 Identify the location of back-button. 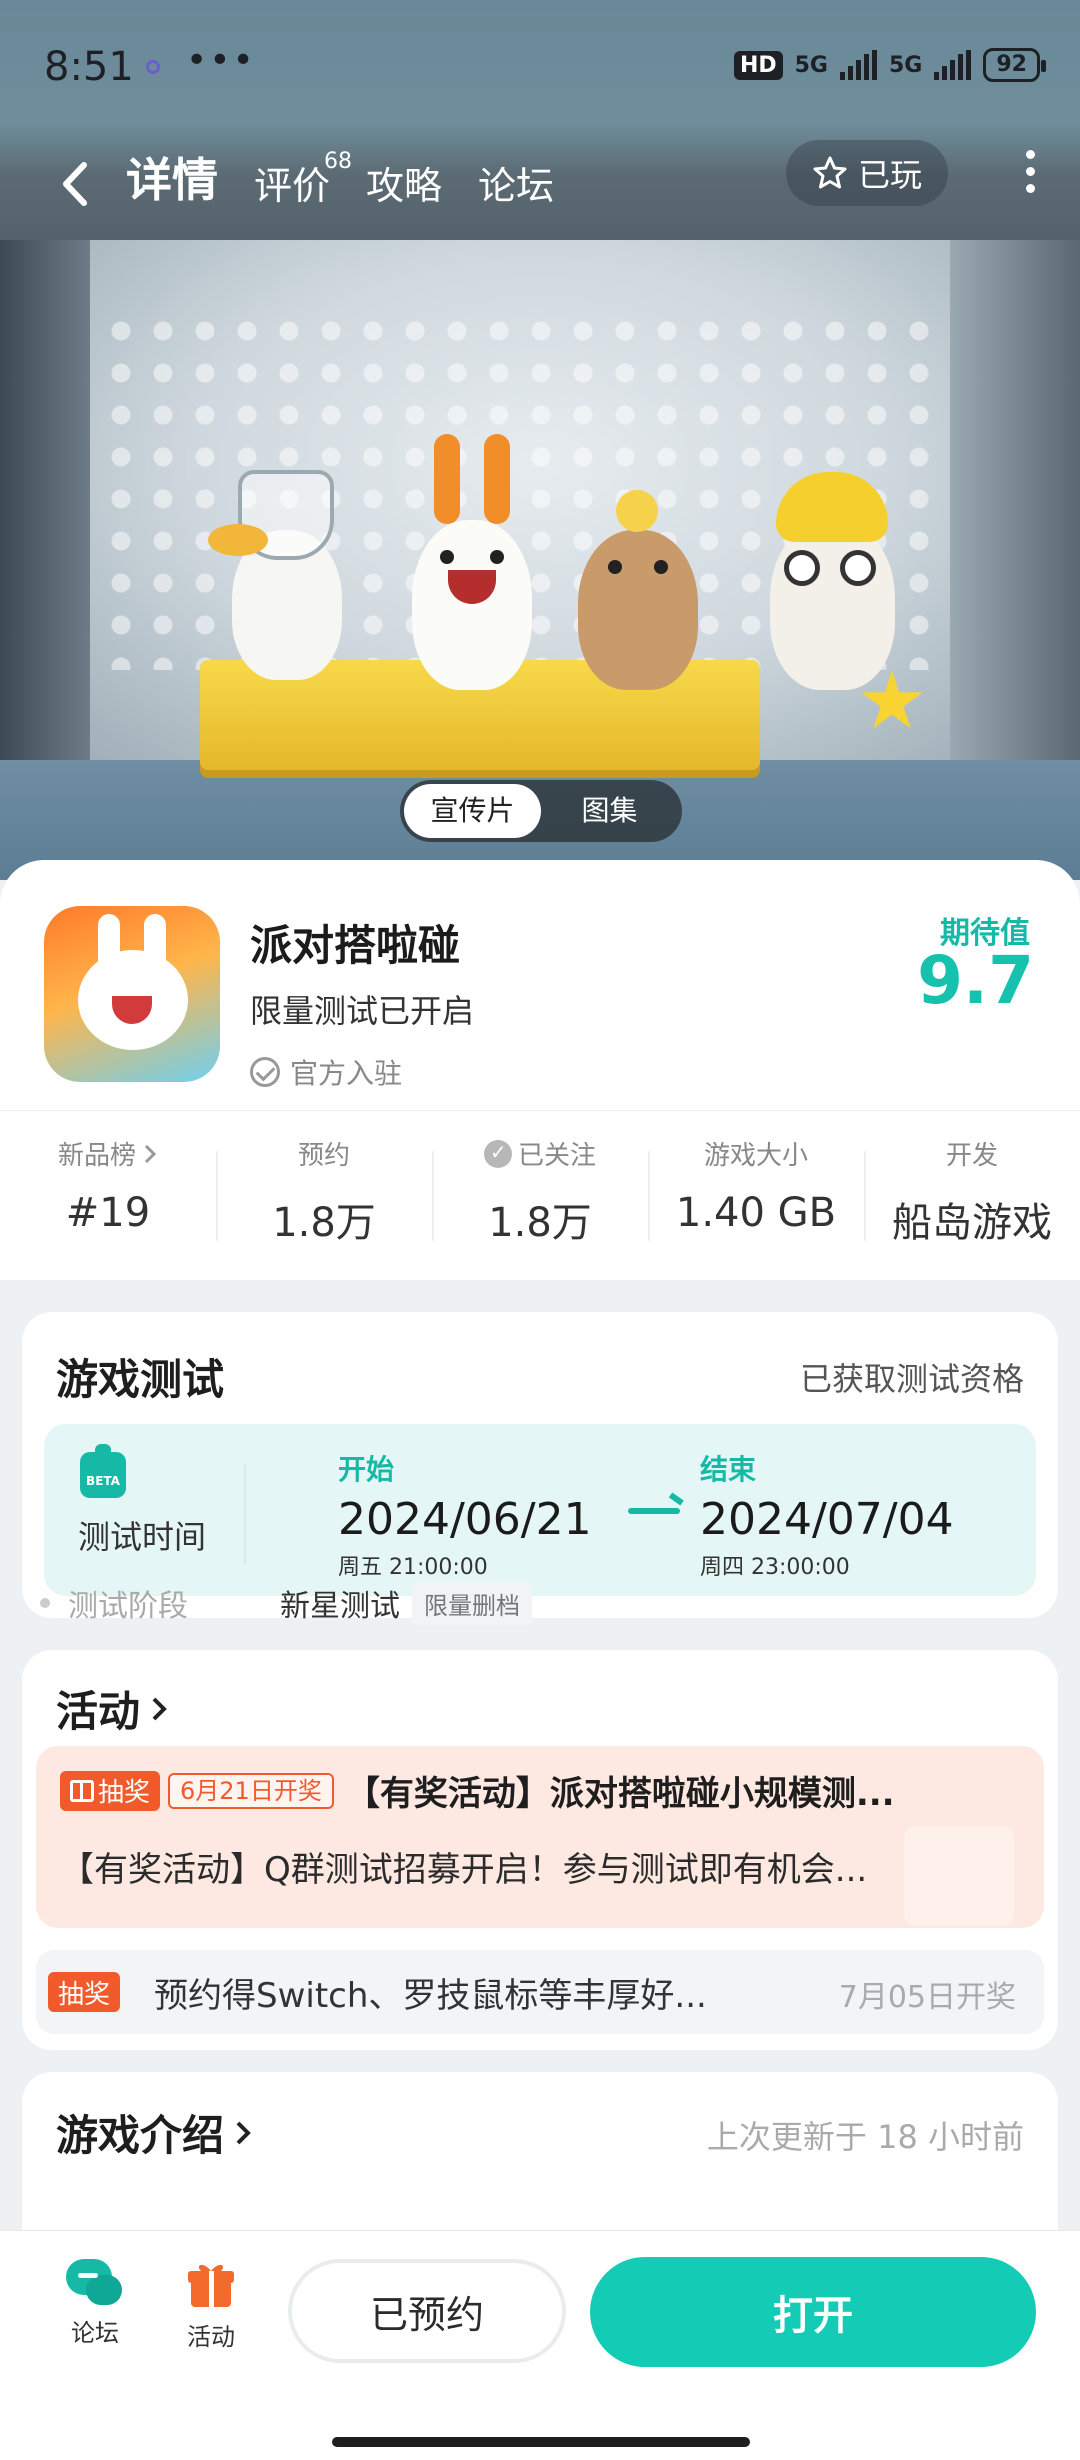
(75, 184).